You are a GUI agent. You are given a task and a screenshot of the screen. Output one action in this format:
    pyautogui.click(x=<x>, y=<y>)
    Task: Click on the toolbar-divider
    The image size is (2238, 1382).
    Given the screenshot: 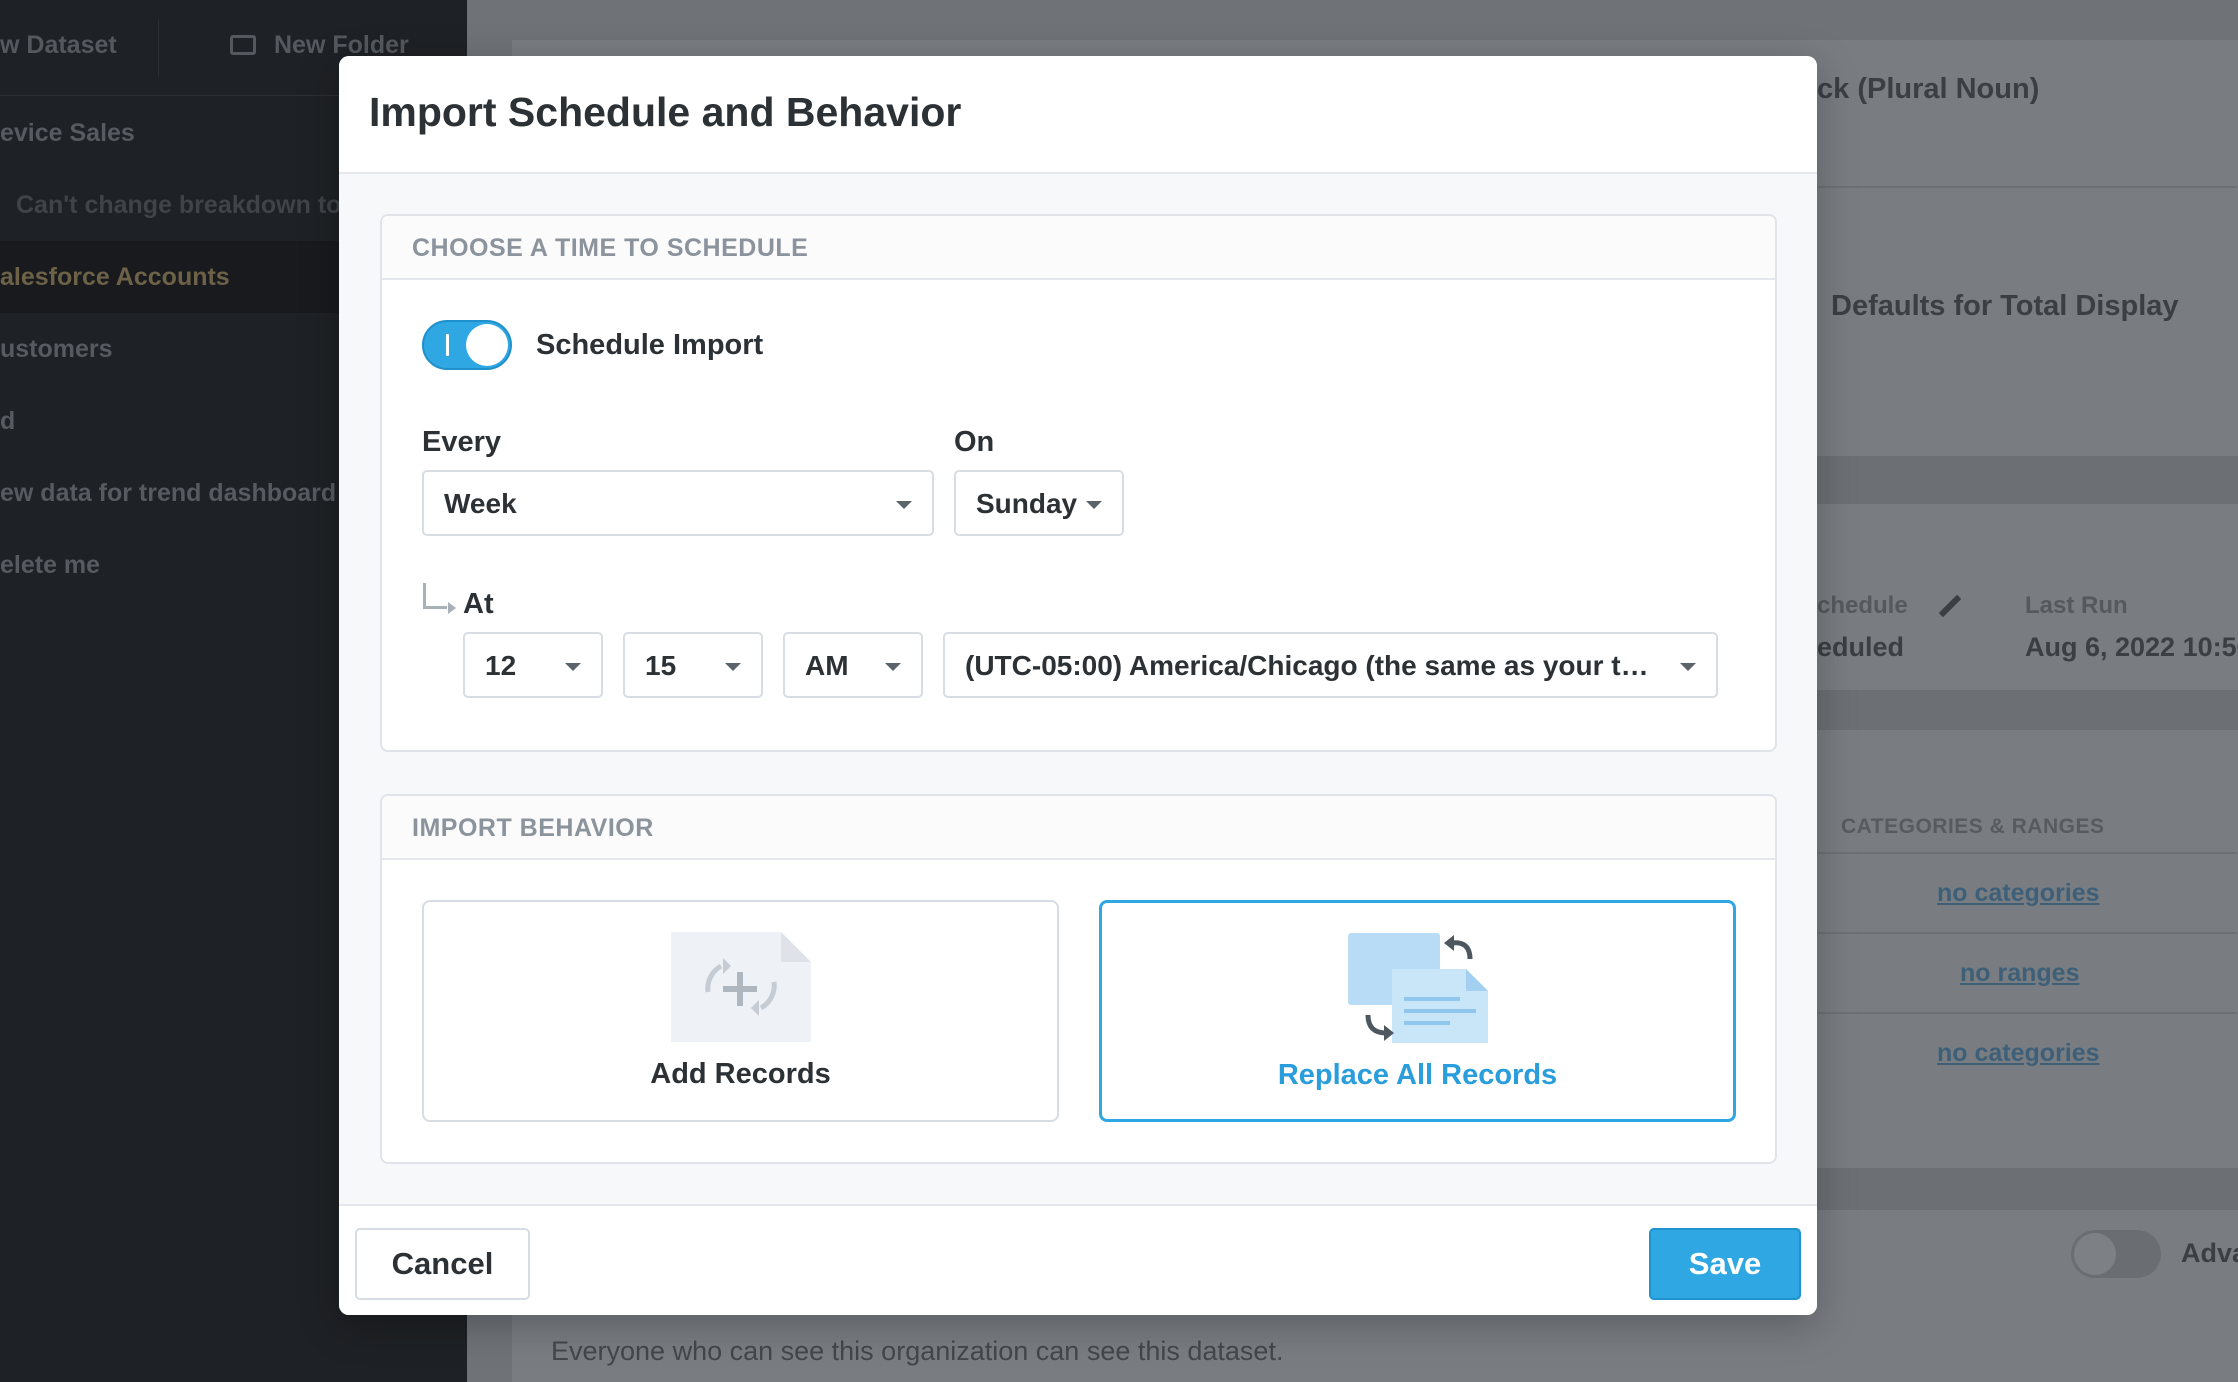 What is the action you would take?
    pyautogui.click(x=158, y=48)
    